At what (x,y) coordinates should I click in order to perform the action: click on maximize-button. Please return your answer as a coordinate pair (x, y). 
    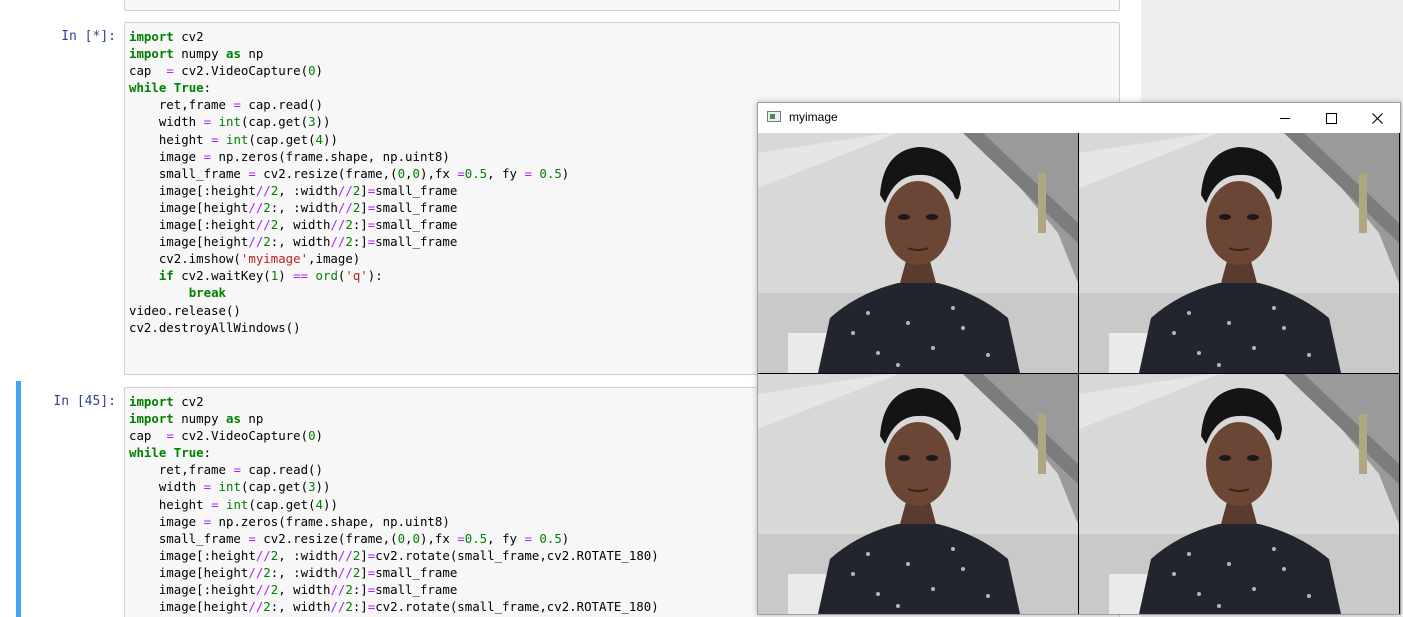
    Looking at the image, I should click on (1331, 118).